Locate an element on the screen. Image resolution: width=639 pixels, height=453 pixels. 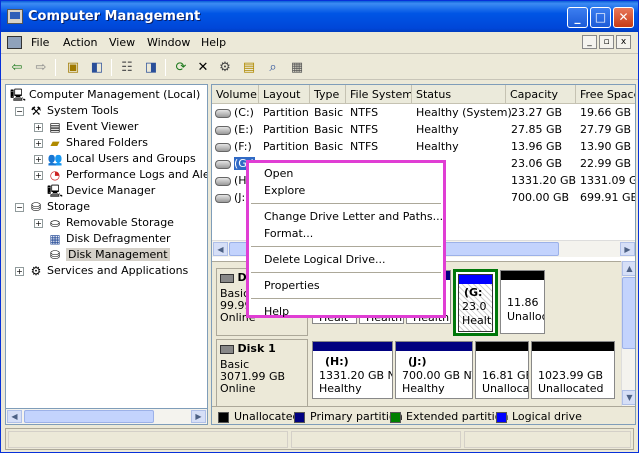
menu-window: Window is located at coordinates (168, 42).